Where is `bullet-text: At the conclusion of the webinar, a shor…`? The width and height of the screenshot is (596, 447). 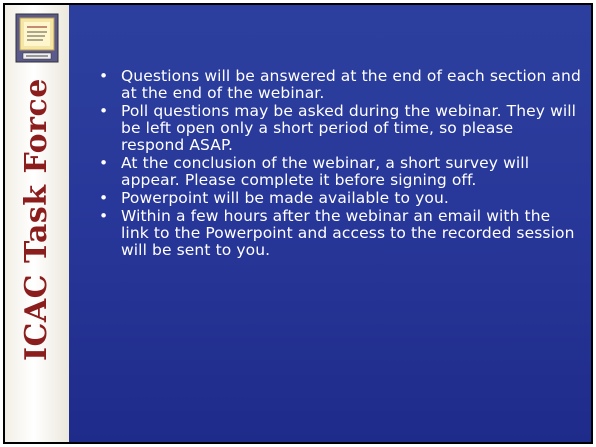 bullet-text: At the conclusion of the webinar, a shor… is located at coordinates (325, 171).